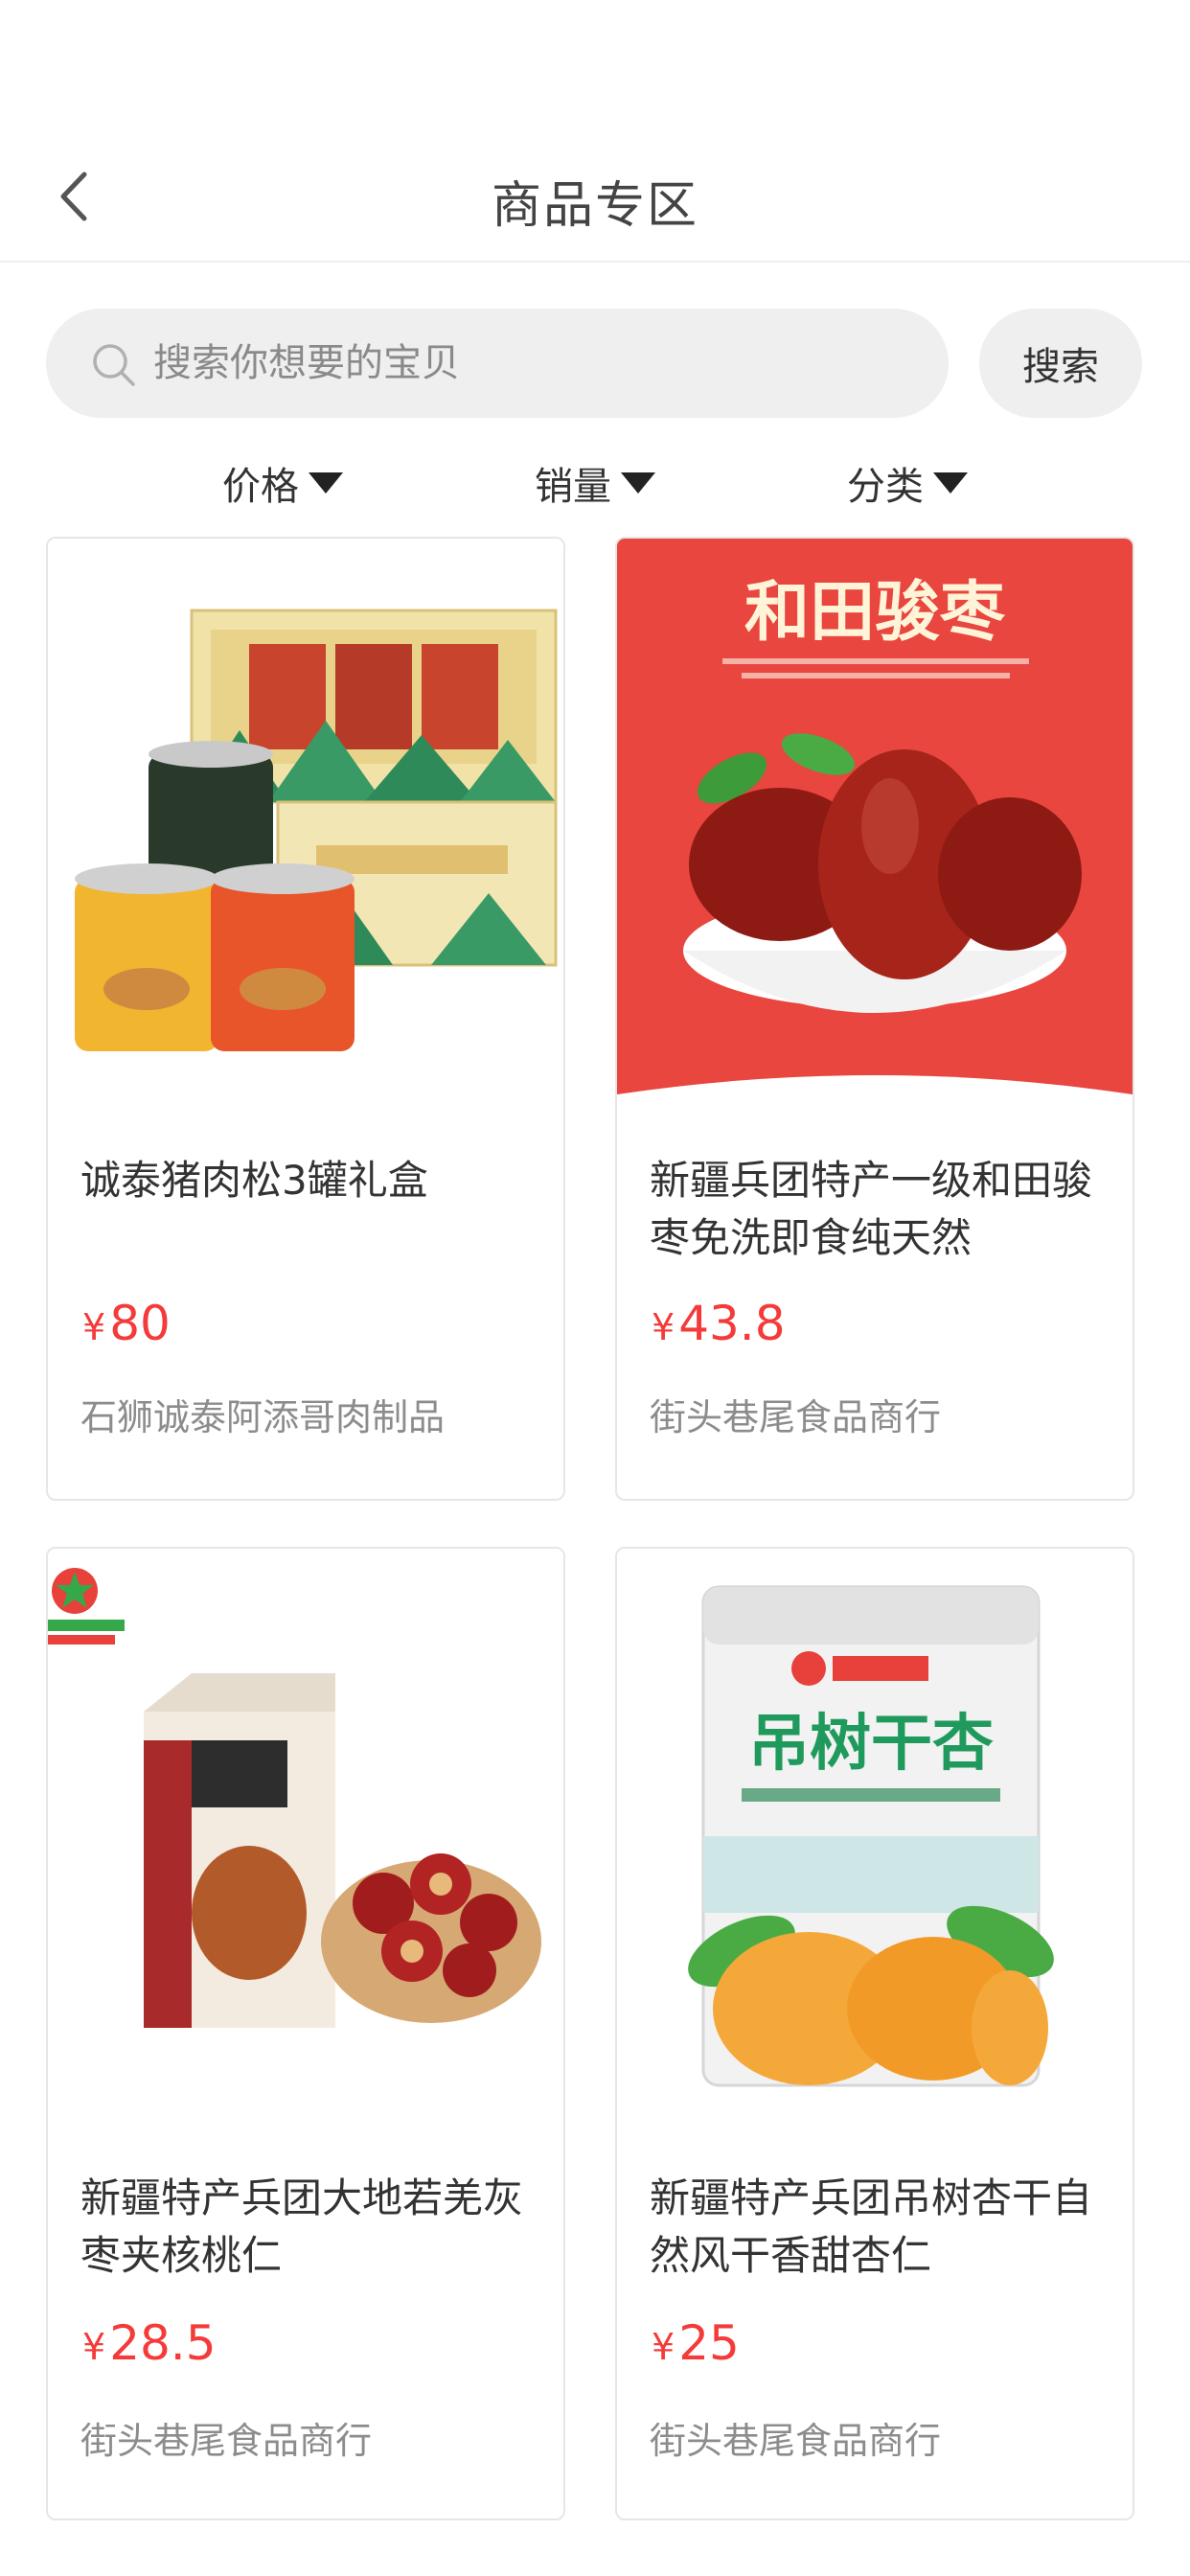 Image resolution: width=1190 pixels, height=2576 pixels. I want to click on image-caption: 和田骏枣, so click(875, 612).